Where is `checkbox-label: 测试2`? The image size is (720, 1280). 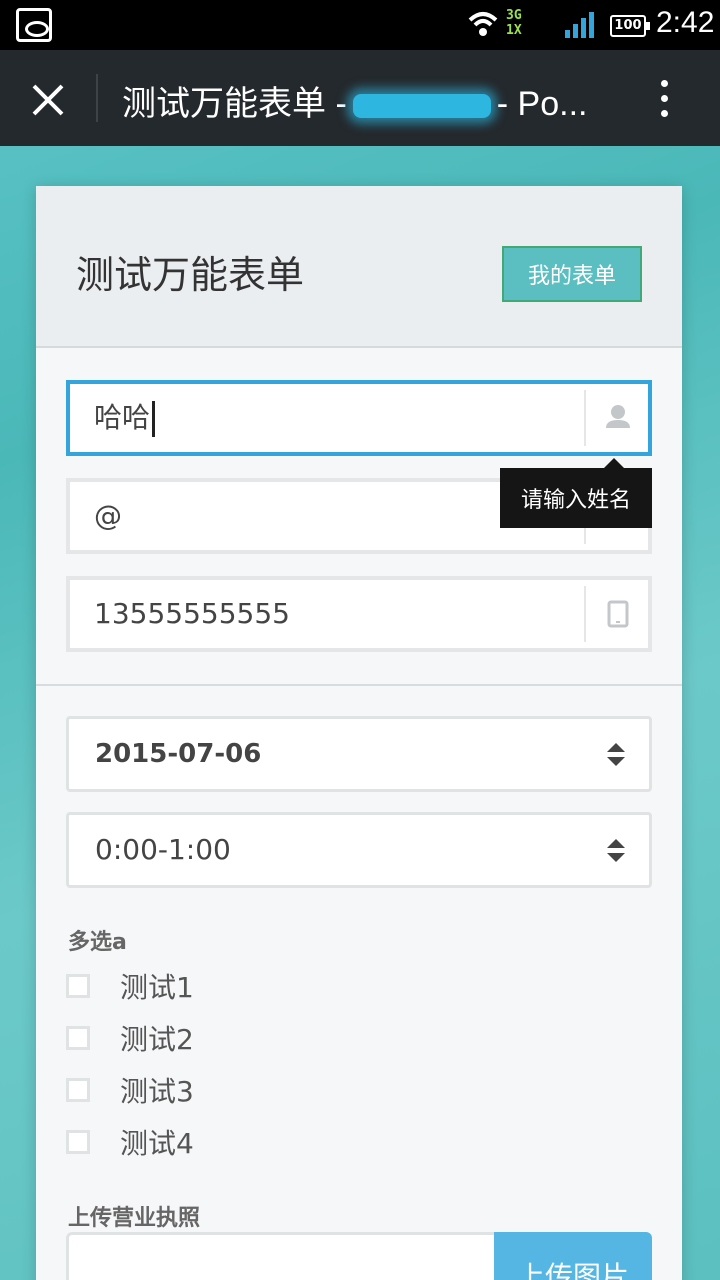
checkbox-label: 测试2 is located at coordinates (157, 1040).